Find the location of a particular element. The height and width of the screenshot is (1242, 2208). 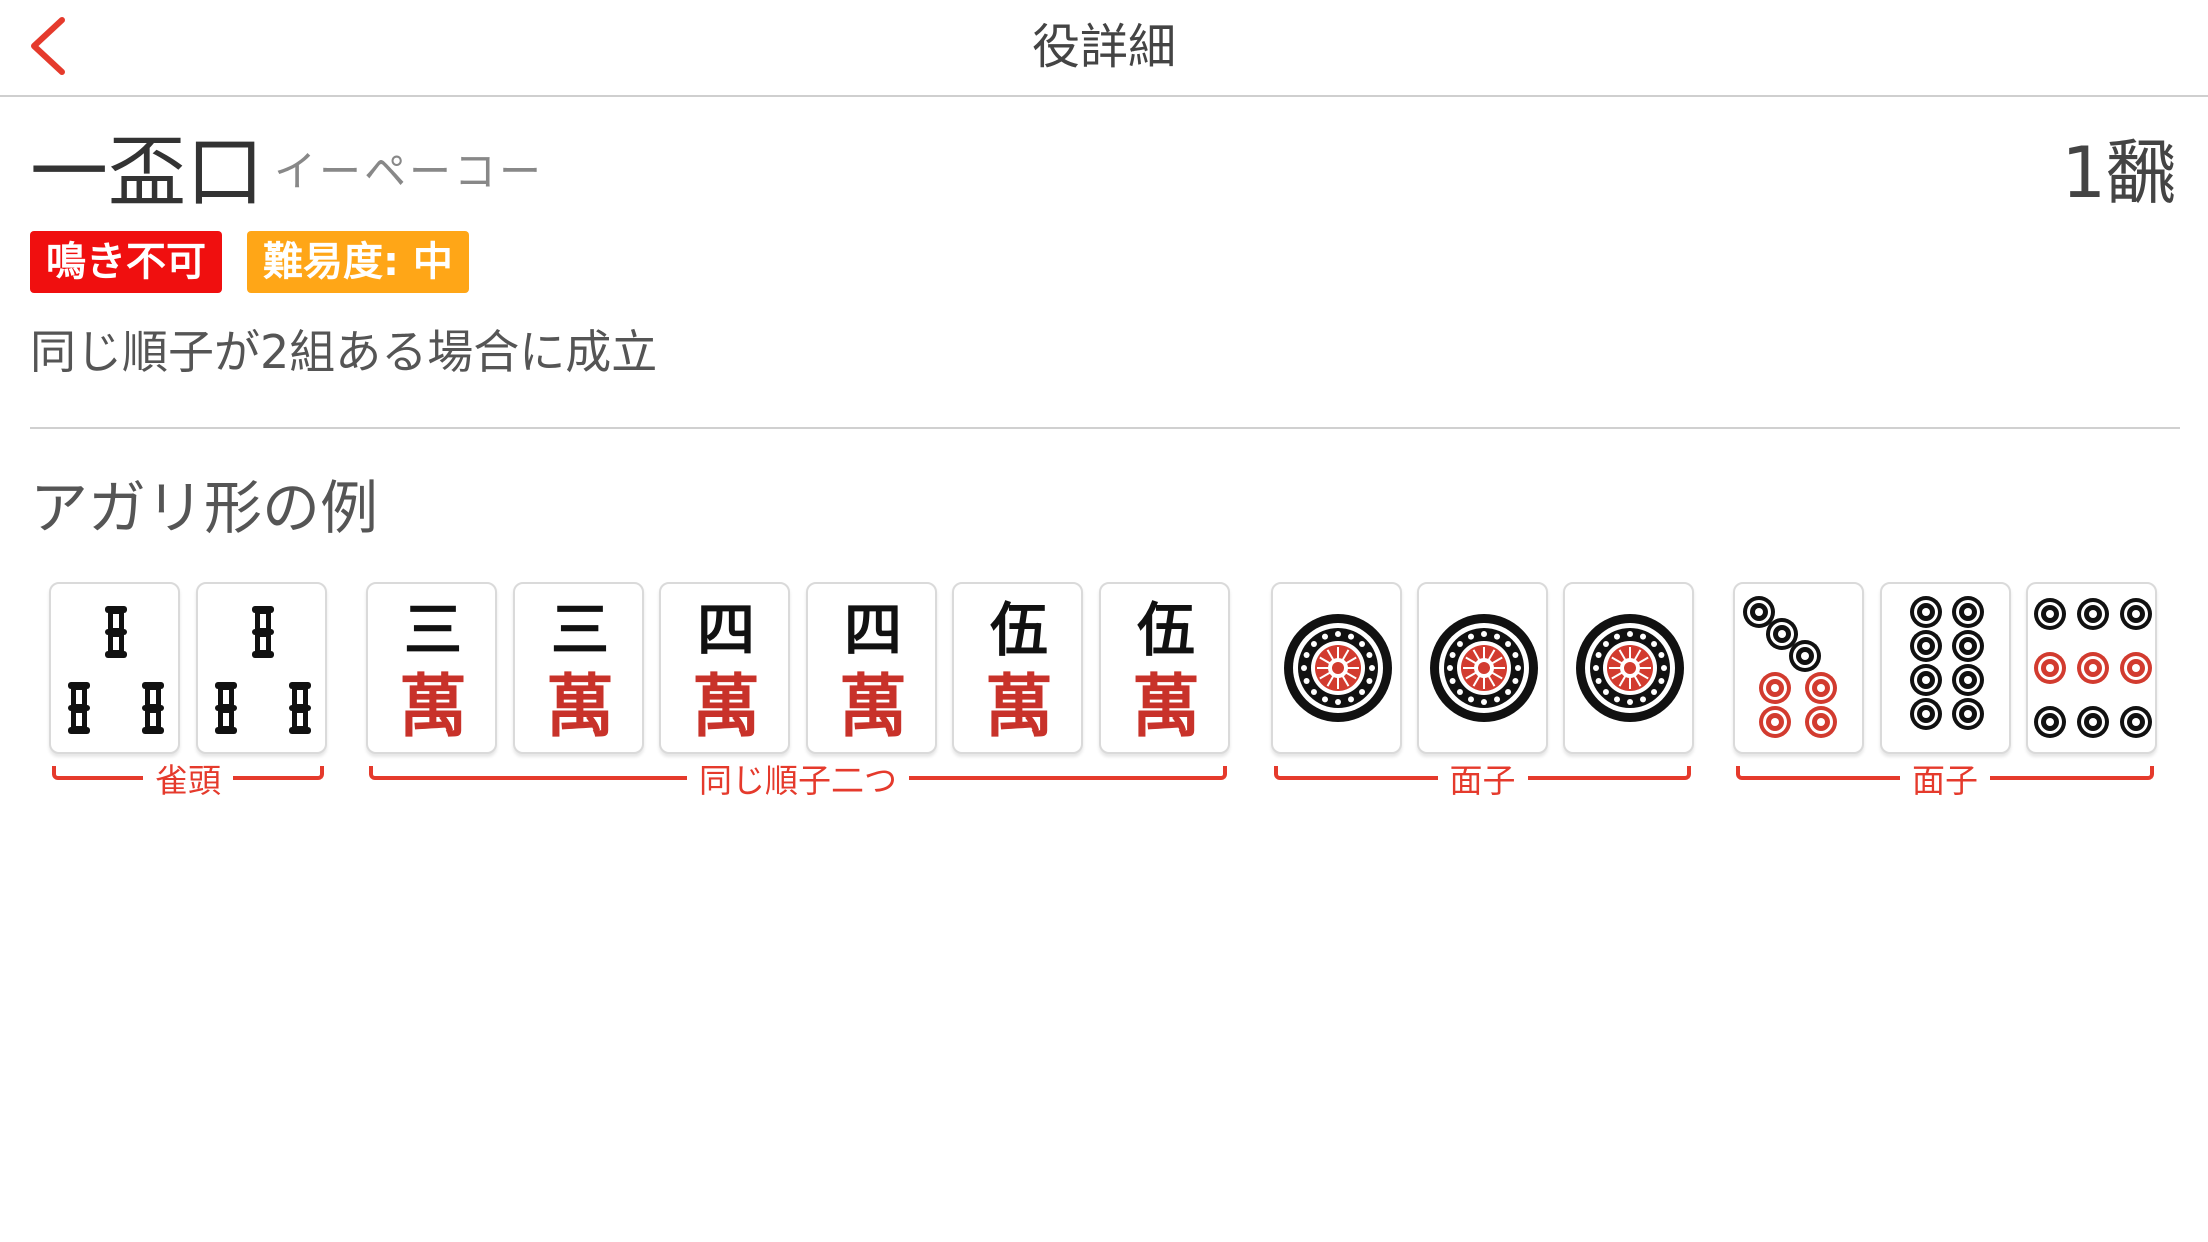

yaku-name: 一盃口 is located at coordinates (147, 173).